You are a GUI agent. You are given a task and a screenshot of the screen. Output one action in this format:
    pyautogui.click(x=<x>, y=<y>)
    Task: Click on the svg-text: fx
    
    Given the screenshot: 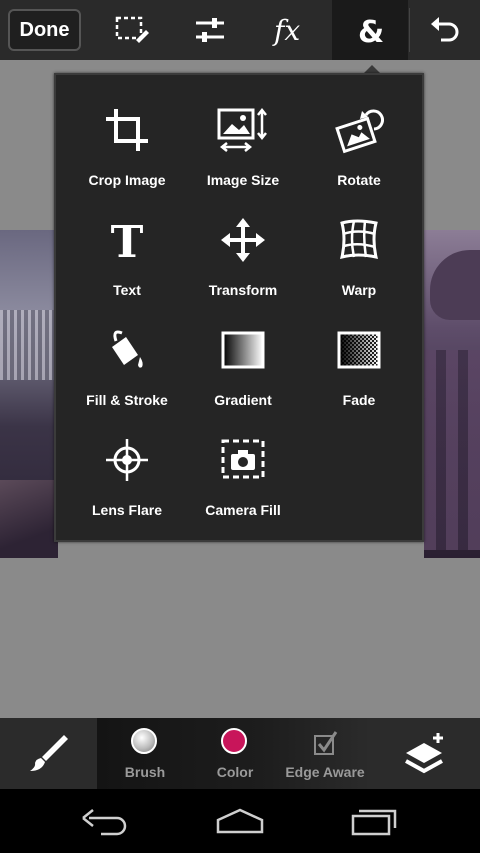 What is the action you would take?
    pyautogui.click(x=286, y=30)
    